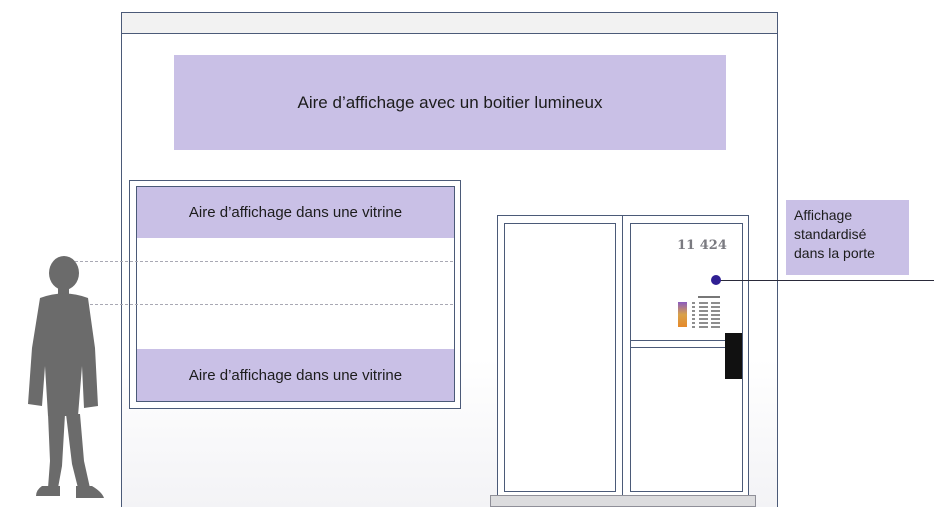  I want to click on hours-heading-line, so click(709, 297).